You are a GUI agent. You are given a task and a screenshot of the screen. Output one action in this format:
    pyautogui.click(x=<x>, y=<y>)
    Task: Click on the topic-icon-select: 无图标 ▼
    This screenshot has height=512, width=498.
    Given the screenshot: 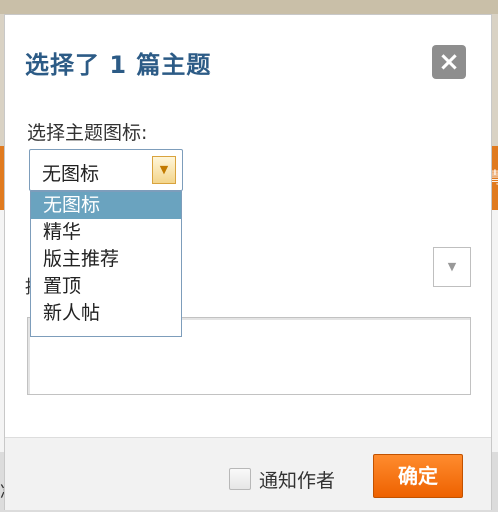 What is the action you would take?
    pyautogui.click(x=106, y=170)
    